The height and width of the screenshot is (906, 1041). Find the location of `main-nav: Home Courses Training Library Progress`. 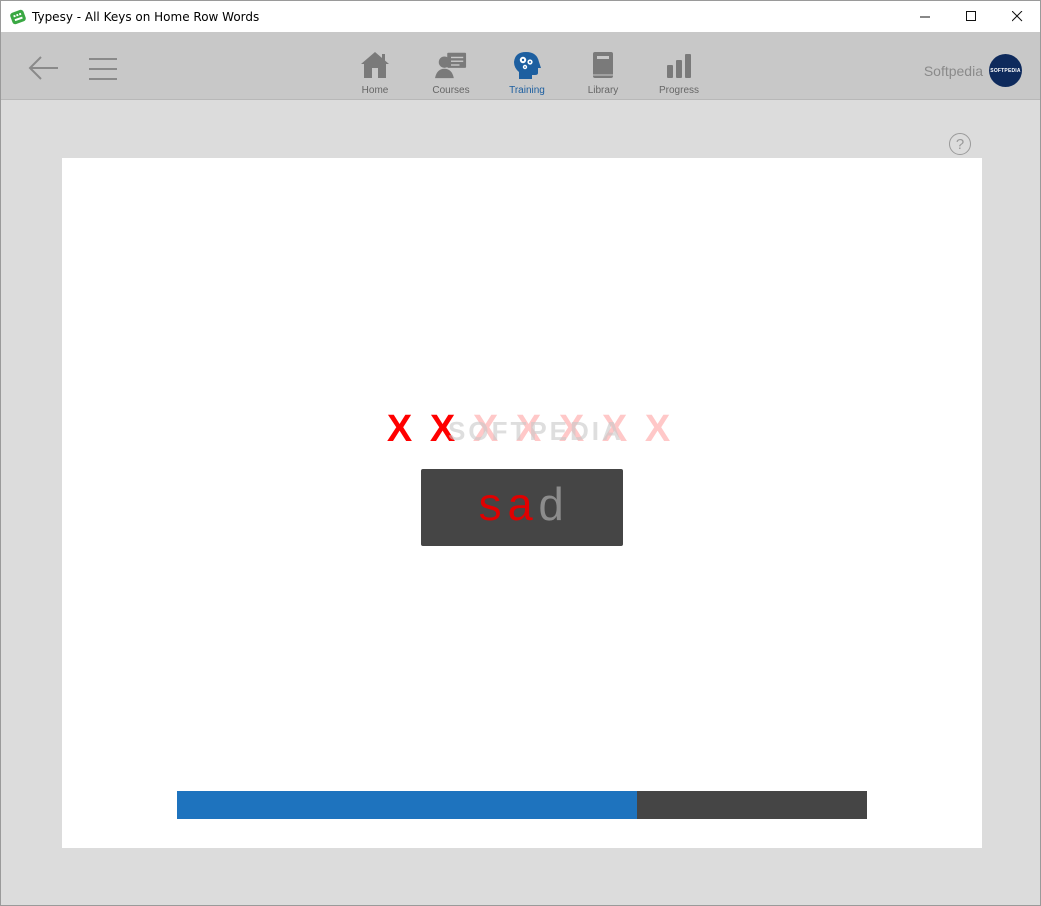

main-nav: Home Courses Training Library Progress is located at coordinates (527, 66).